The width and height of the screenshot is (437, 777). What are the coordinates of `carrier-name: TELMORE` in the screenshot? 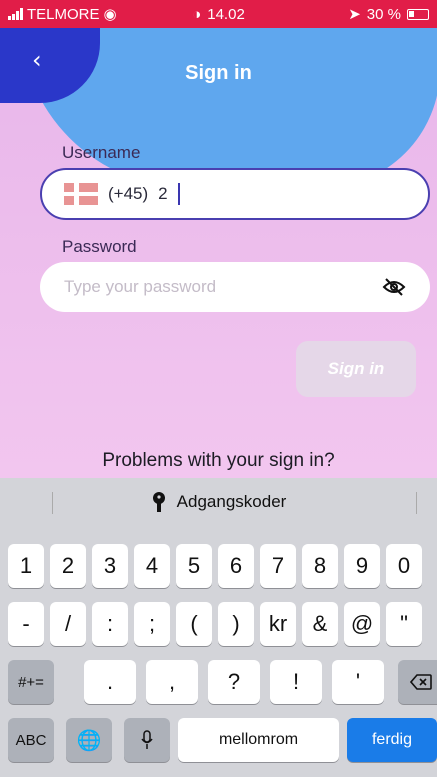 It's located at (63, 14).